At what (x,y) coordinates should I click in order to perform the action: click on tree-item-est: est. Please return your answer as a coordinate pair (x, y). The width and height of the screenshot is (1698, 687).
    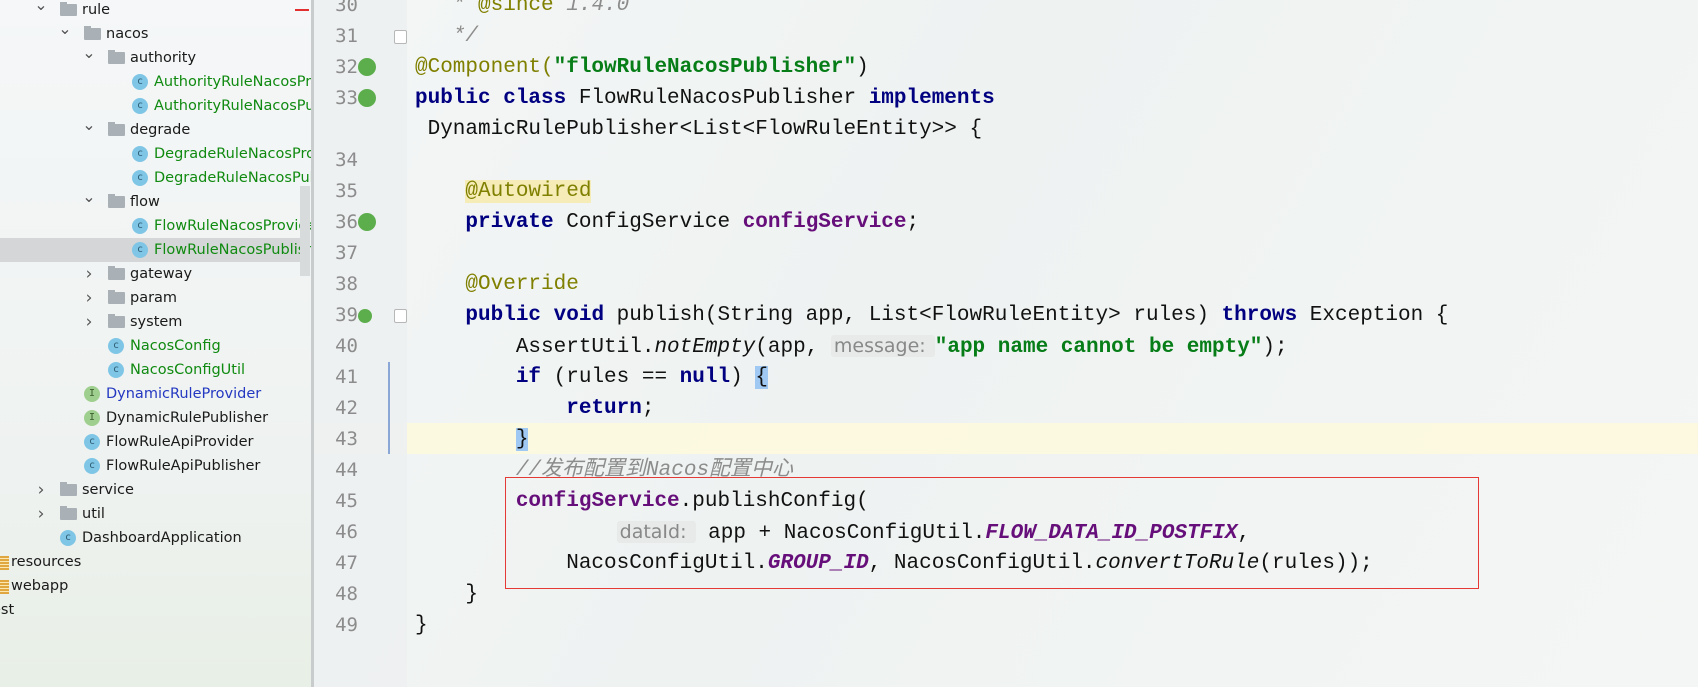
    Looking at the image, I should click on (155, 610).